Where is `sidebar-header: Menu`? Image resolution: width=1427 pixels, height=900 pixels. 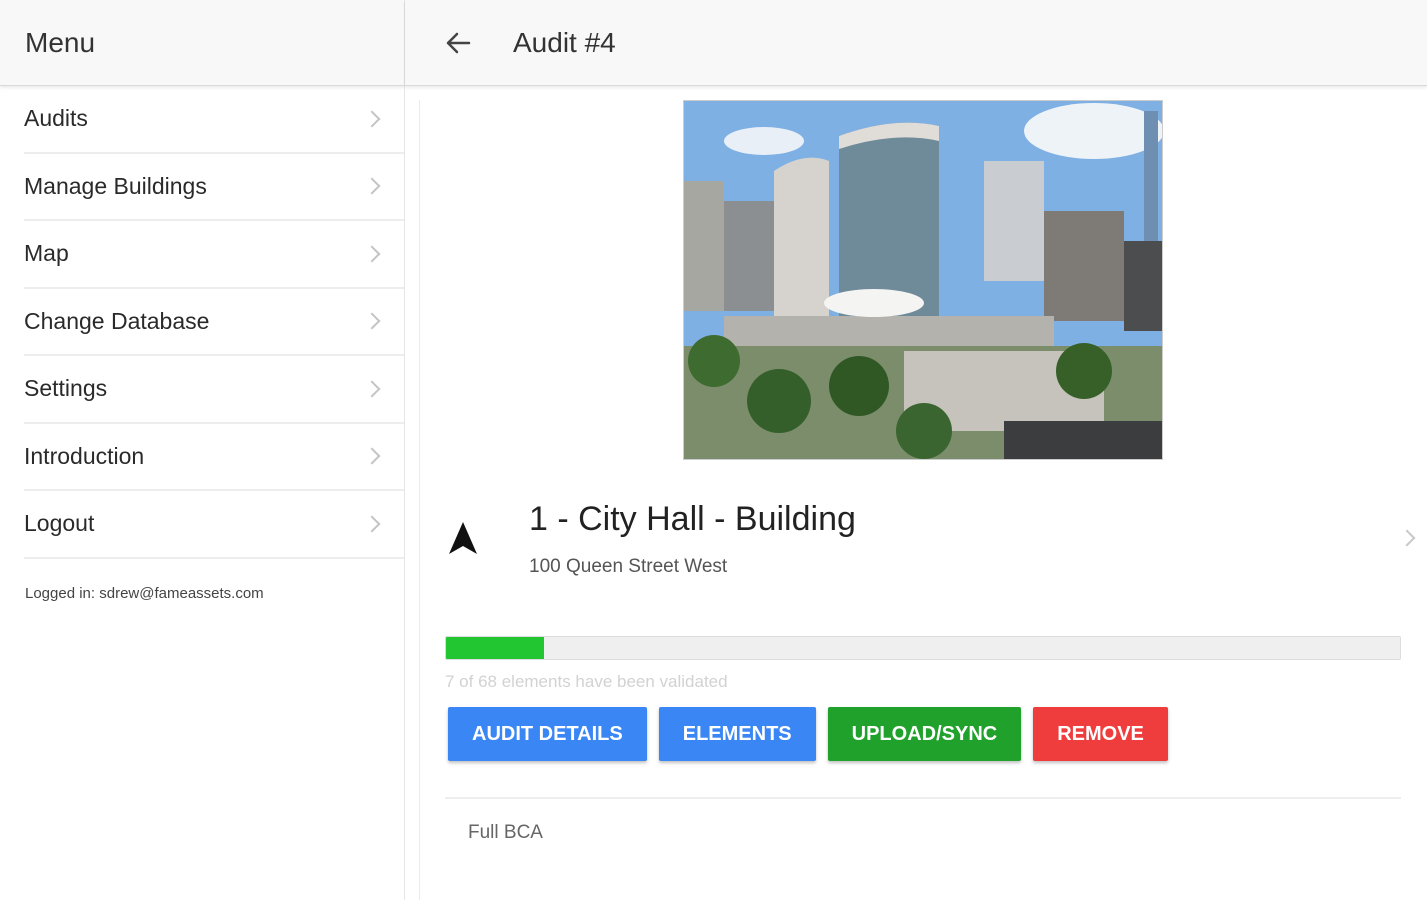
sidebar-header: Menu is located at coordinates (202, 43).